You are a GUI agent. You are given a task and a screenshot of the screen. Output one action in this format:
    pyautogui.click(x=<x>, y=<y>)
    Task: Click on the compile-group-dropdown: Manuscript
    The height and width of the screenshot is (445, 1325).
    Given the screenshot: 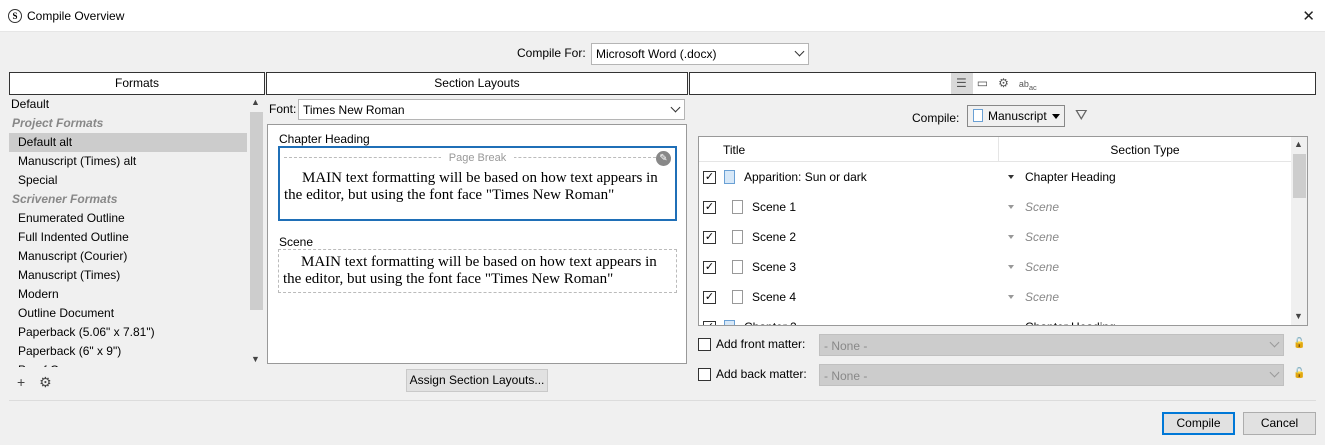 What is the action you would take?
    pyautogui.click(x=1016, y=116)
    